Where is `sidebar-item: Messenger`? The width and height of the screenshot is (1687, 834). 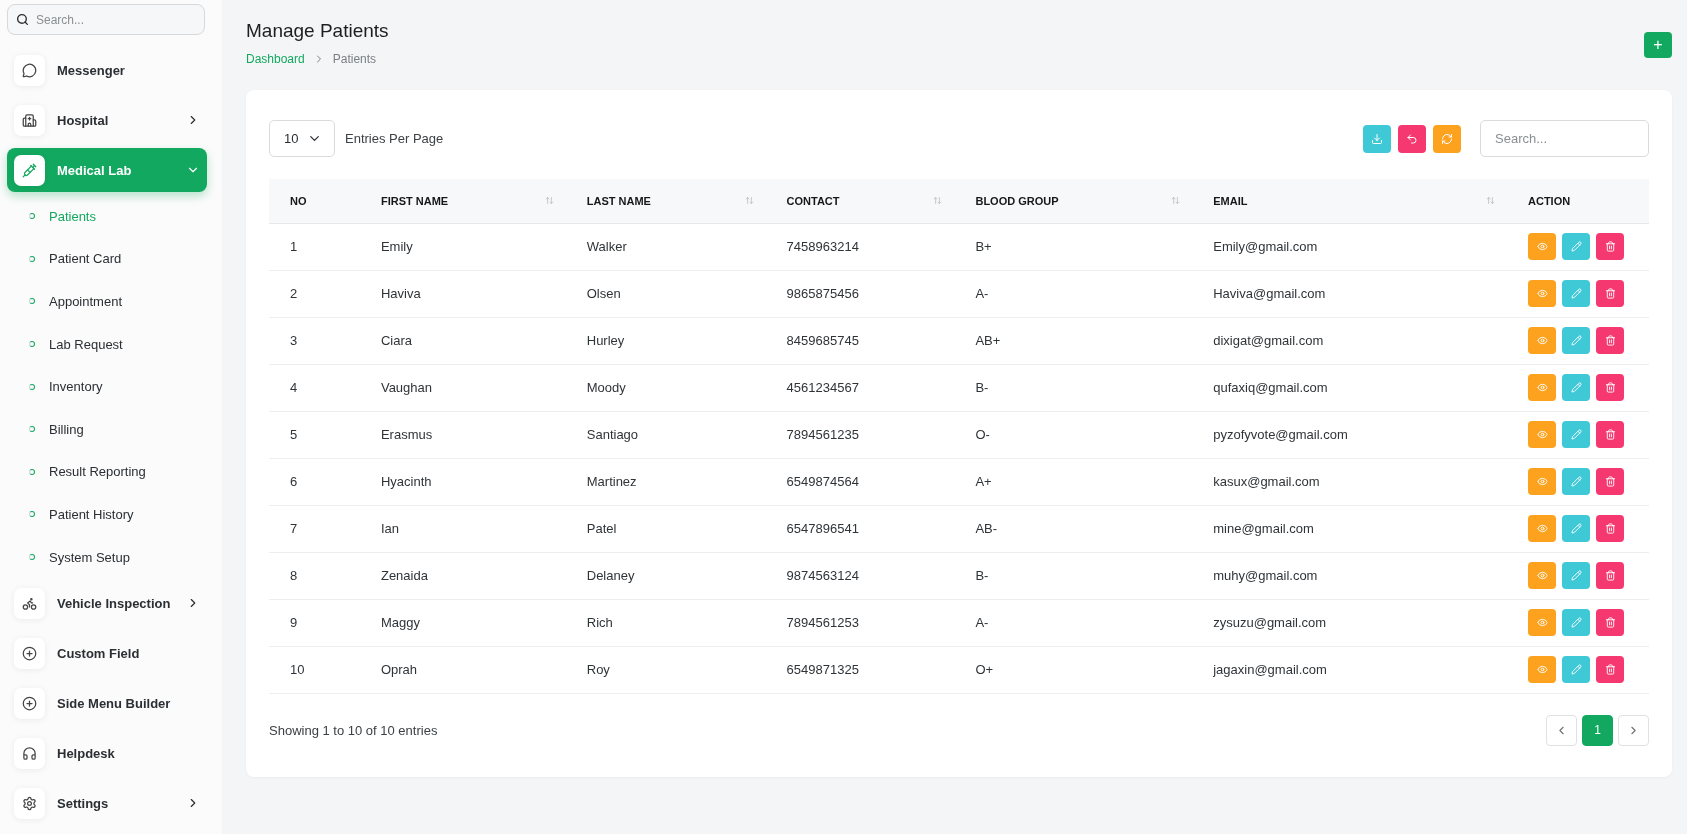 sidebar-item: Messenger is located at coordinates (107, 70).